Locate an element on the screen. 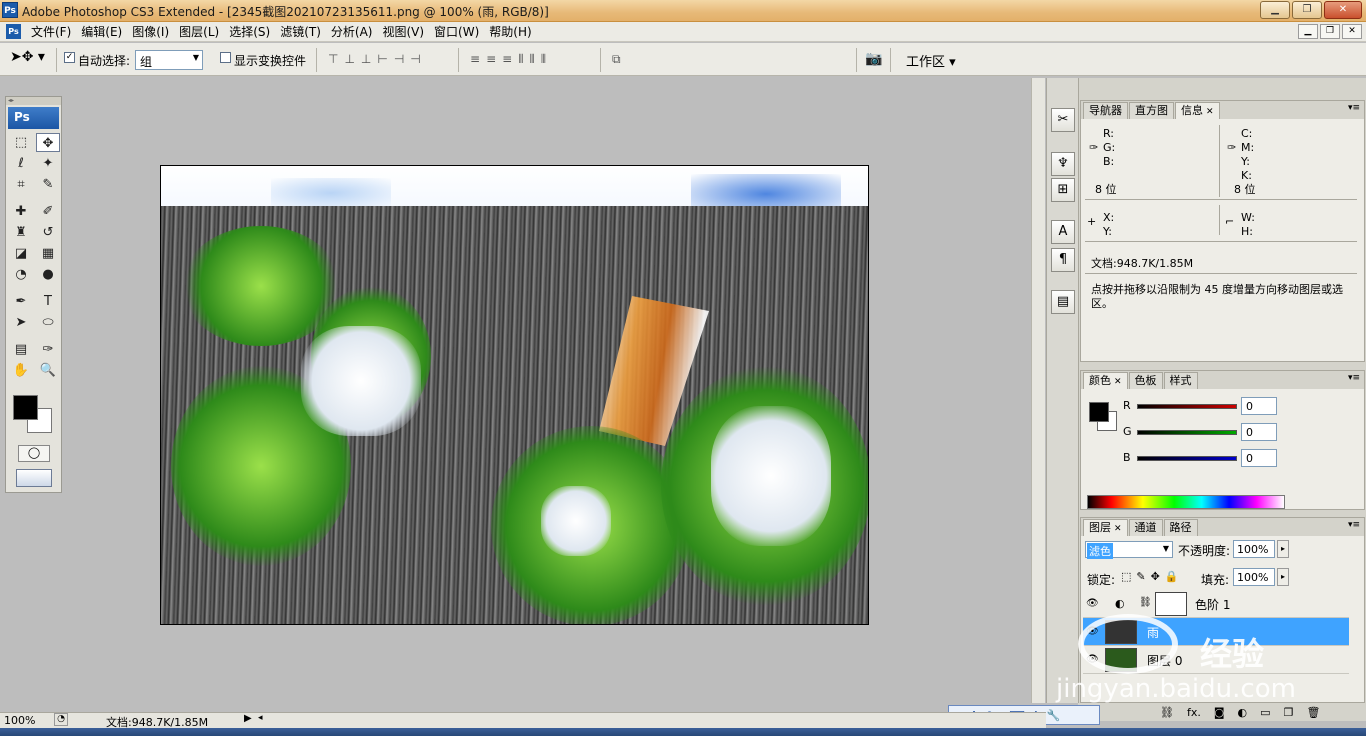 The height and width of the screenshot is (736, 1366). character-icon: A is located at coordinates (1063, 232).